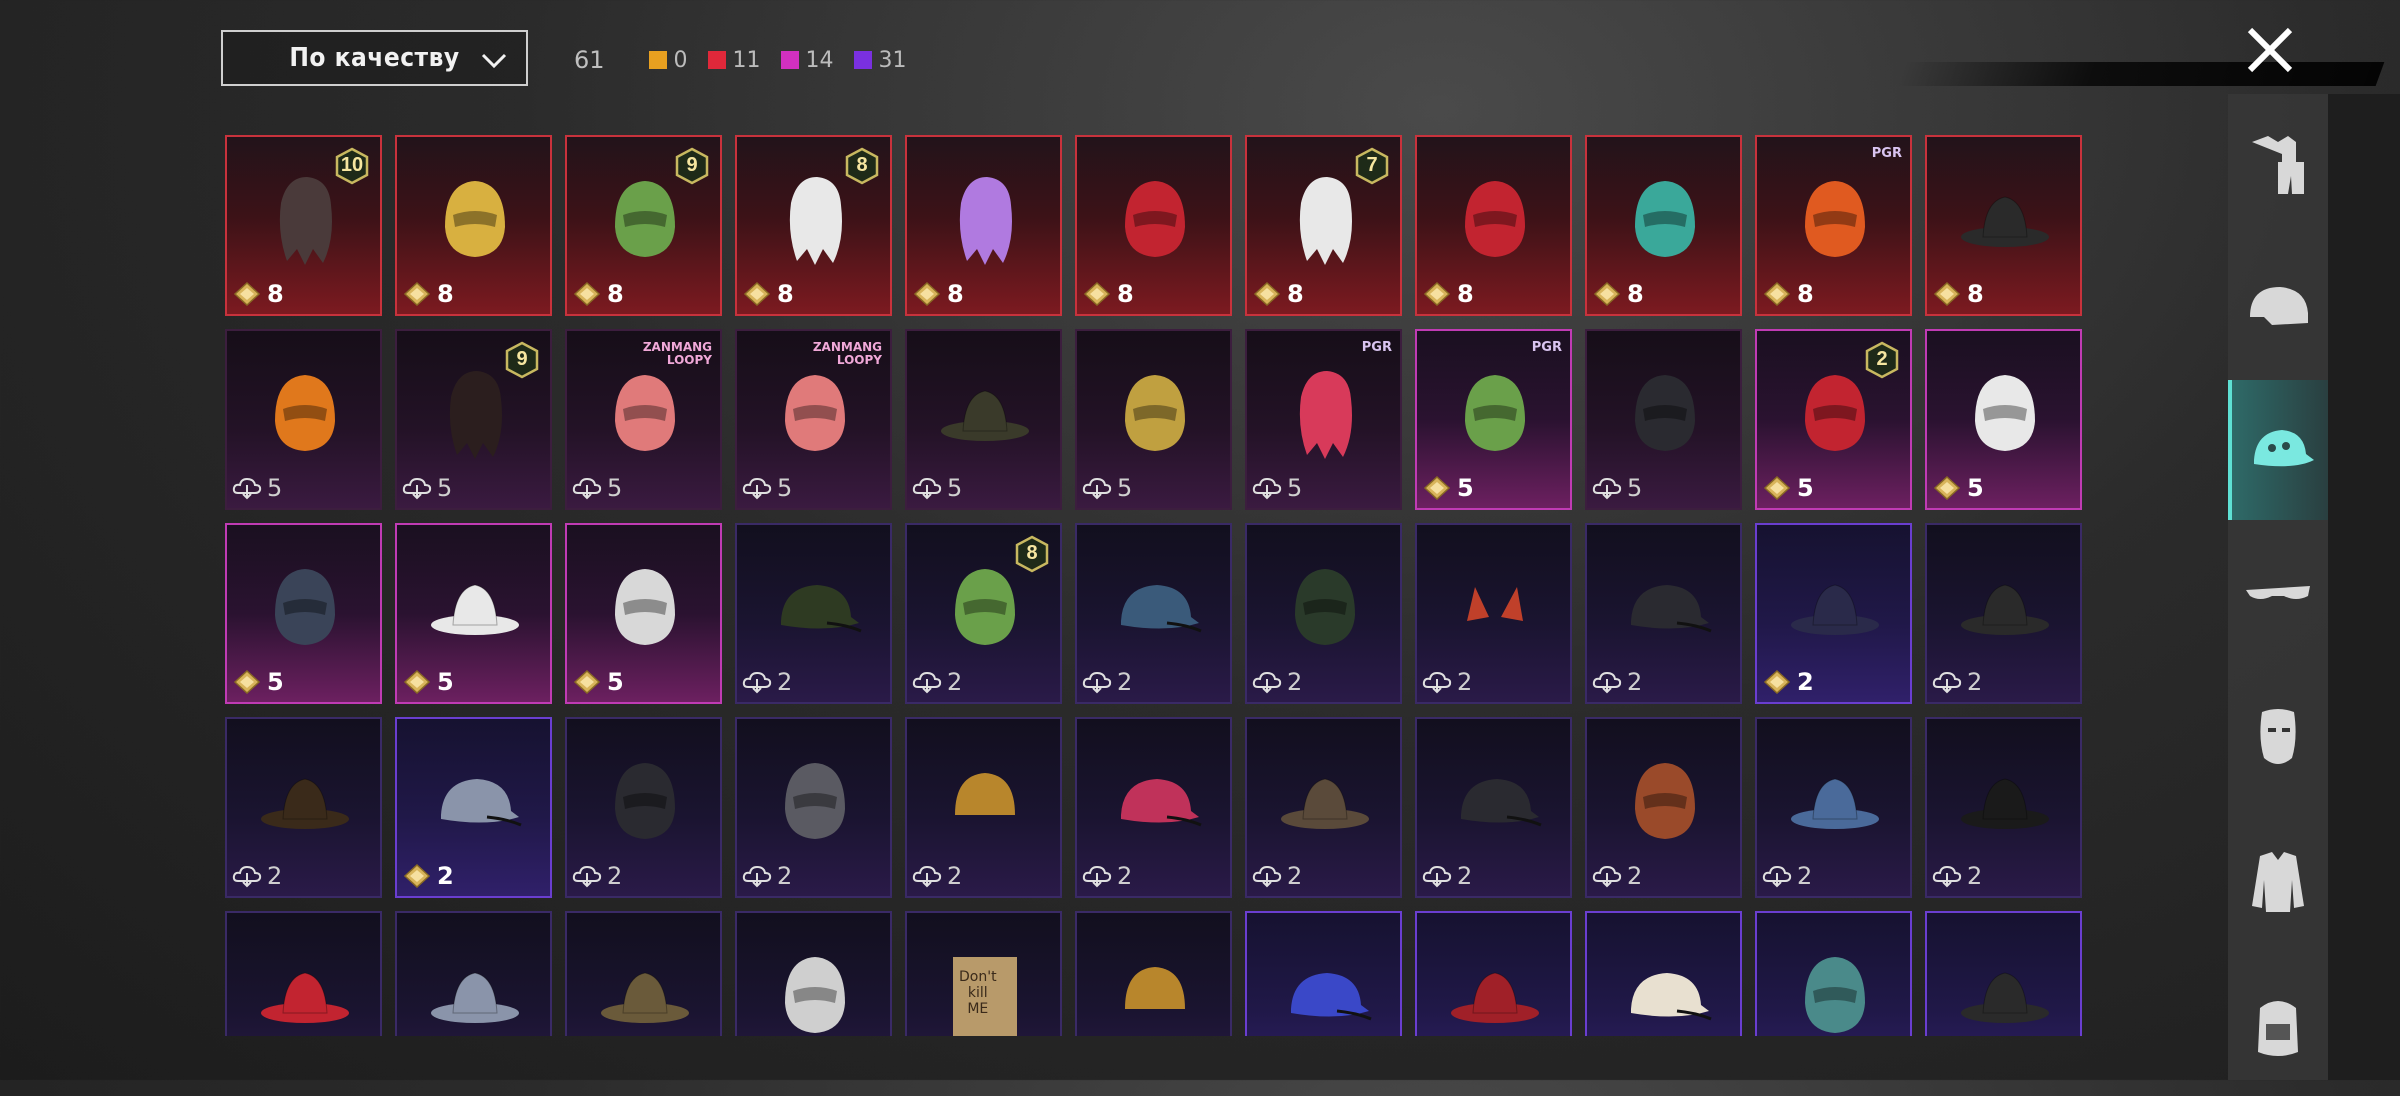 The width and height of the screenshot is (2400, 1096). Describe the element at coordinates (983, 973) in the screenshot. I see `item-slot: Don't kill ME` at that location.